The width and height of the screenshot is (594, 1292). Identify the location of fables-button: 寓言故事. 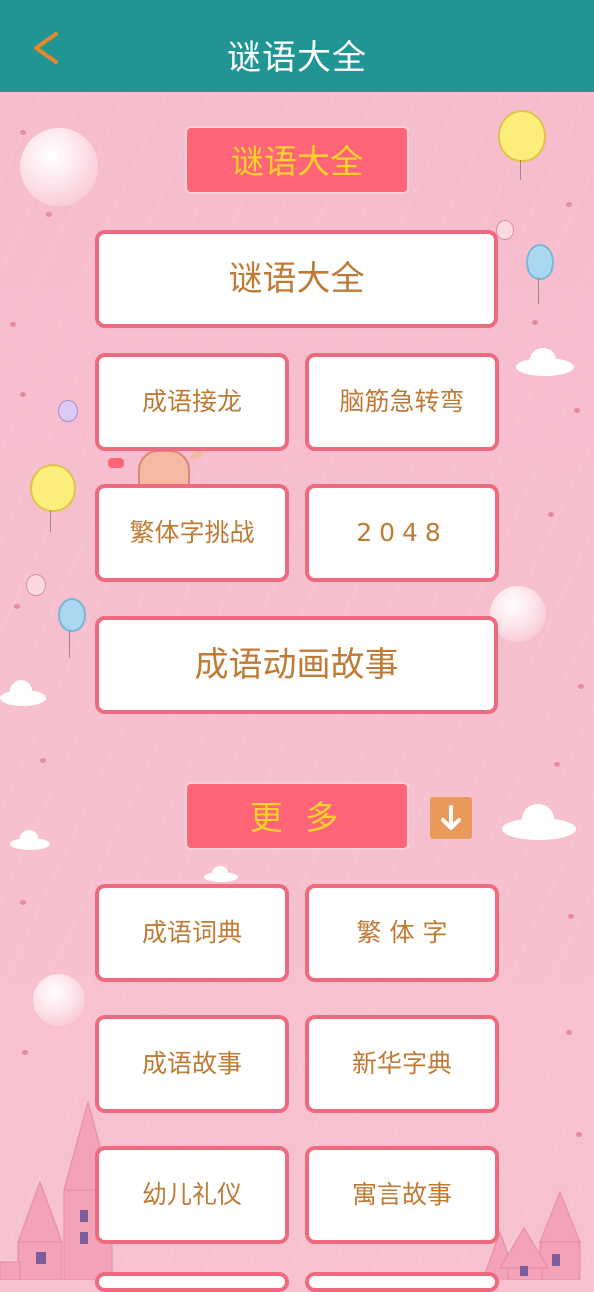
(402, 1195).